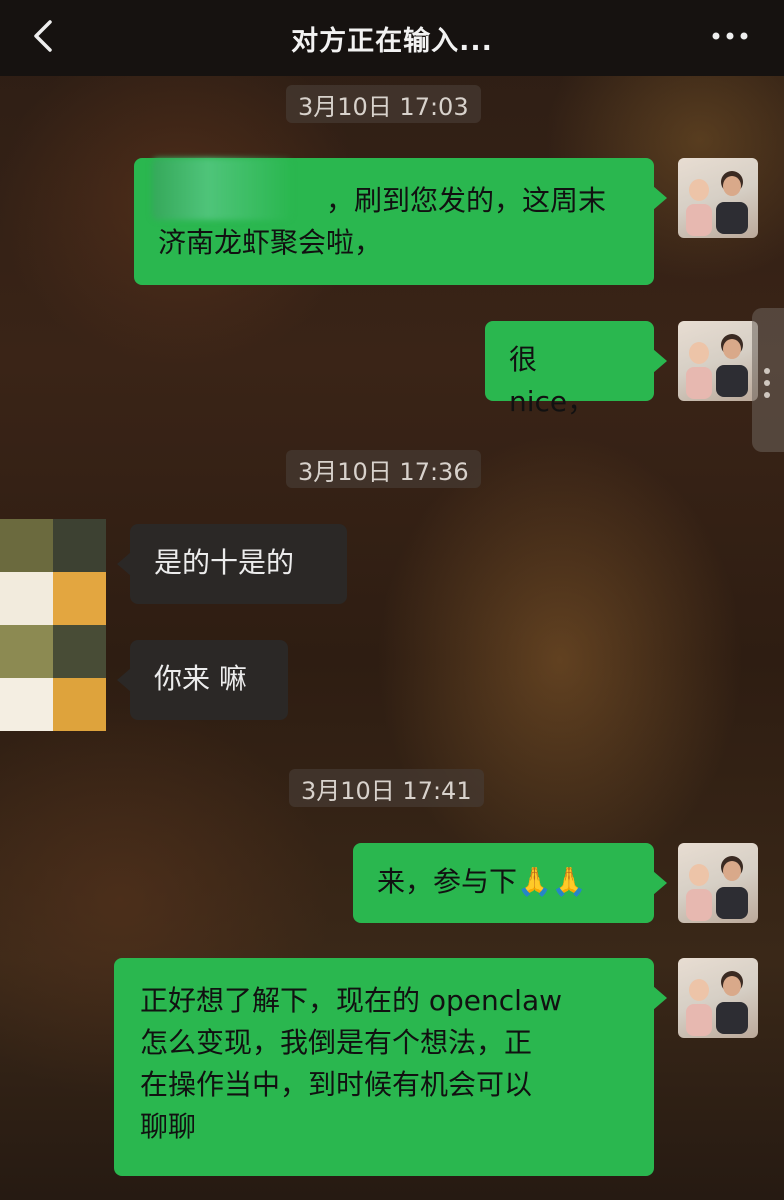  What do you see at coordinates (552, 380) in the screenshot?
I see `message-text: 很 nice，` at bounding box center [552, 380].